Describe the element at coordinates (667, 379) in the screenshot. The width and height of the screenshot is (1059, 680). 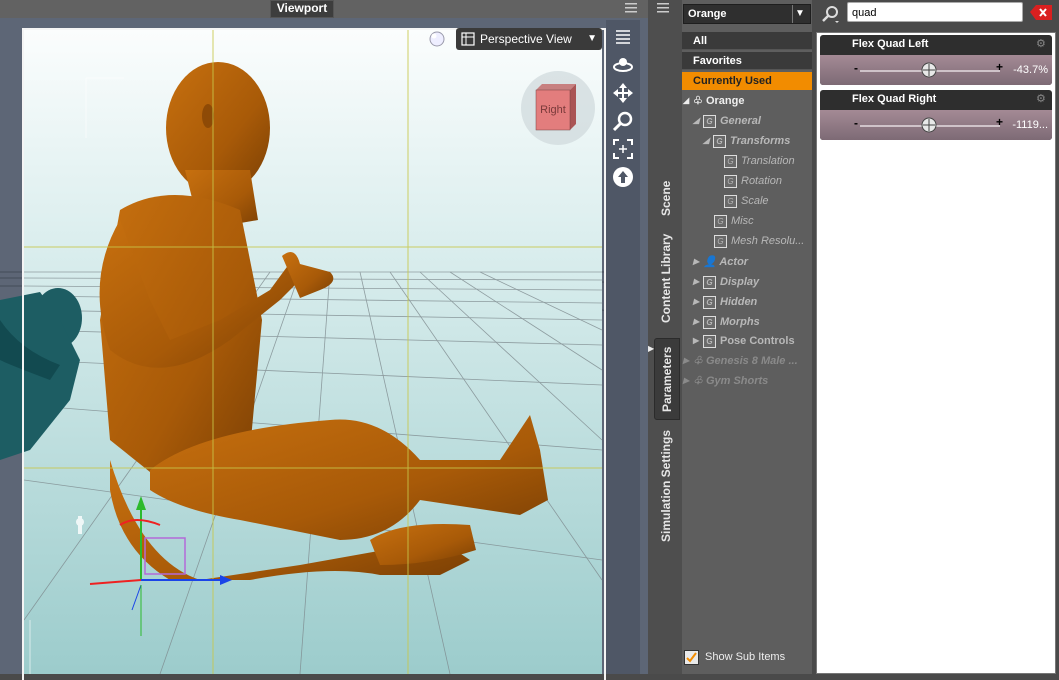
I see `tab-parameters: Parameters` at that location.